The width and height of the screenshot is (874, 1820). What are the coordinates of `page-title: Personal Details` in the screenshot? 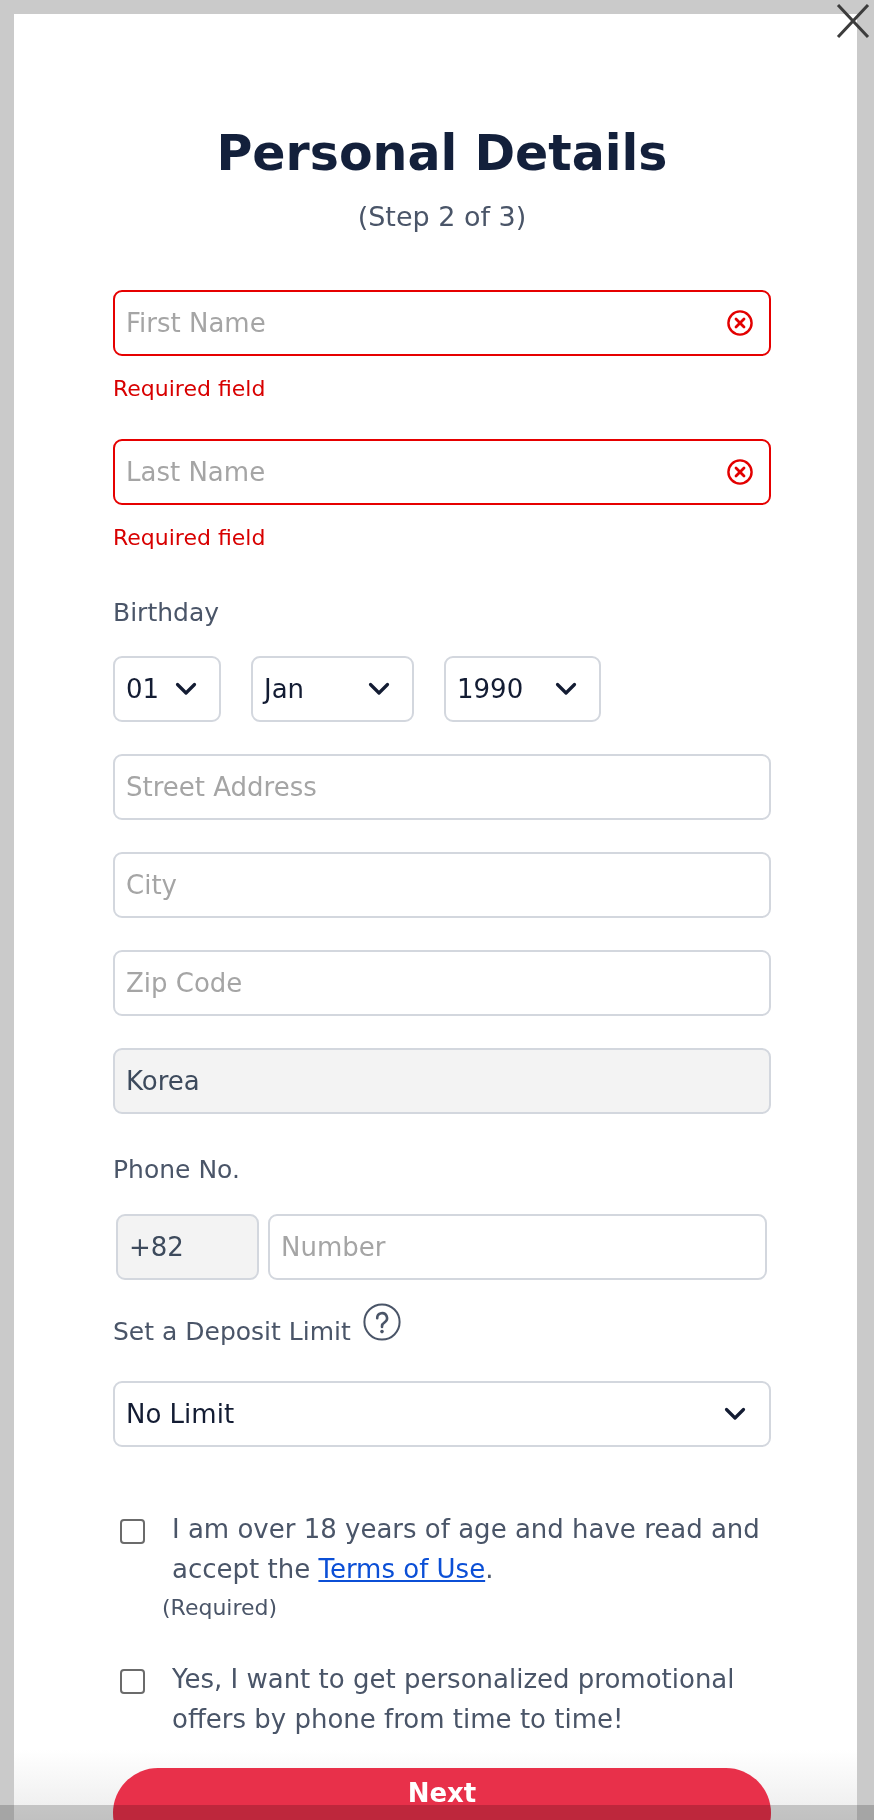 It's located at (442, 154).